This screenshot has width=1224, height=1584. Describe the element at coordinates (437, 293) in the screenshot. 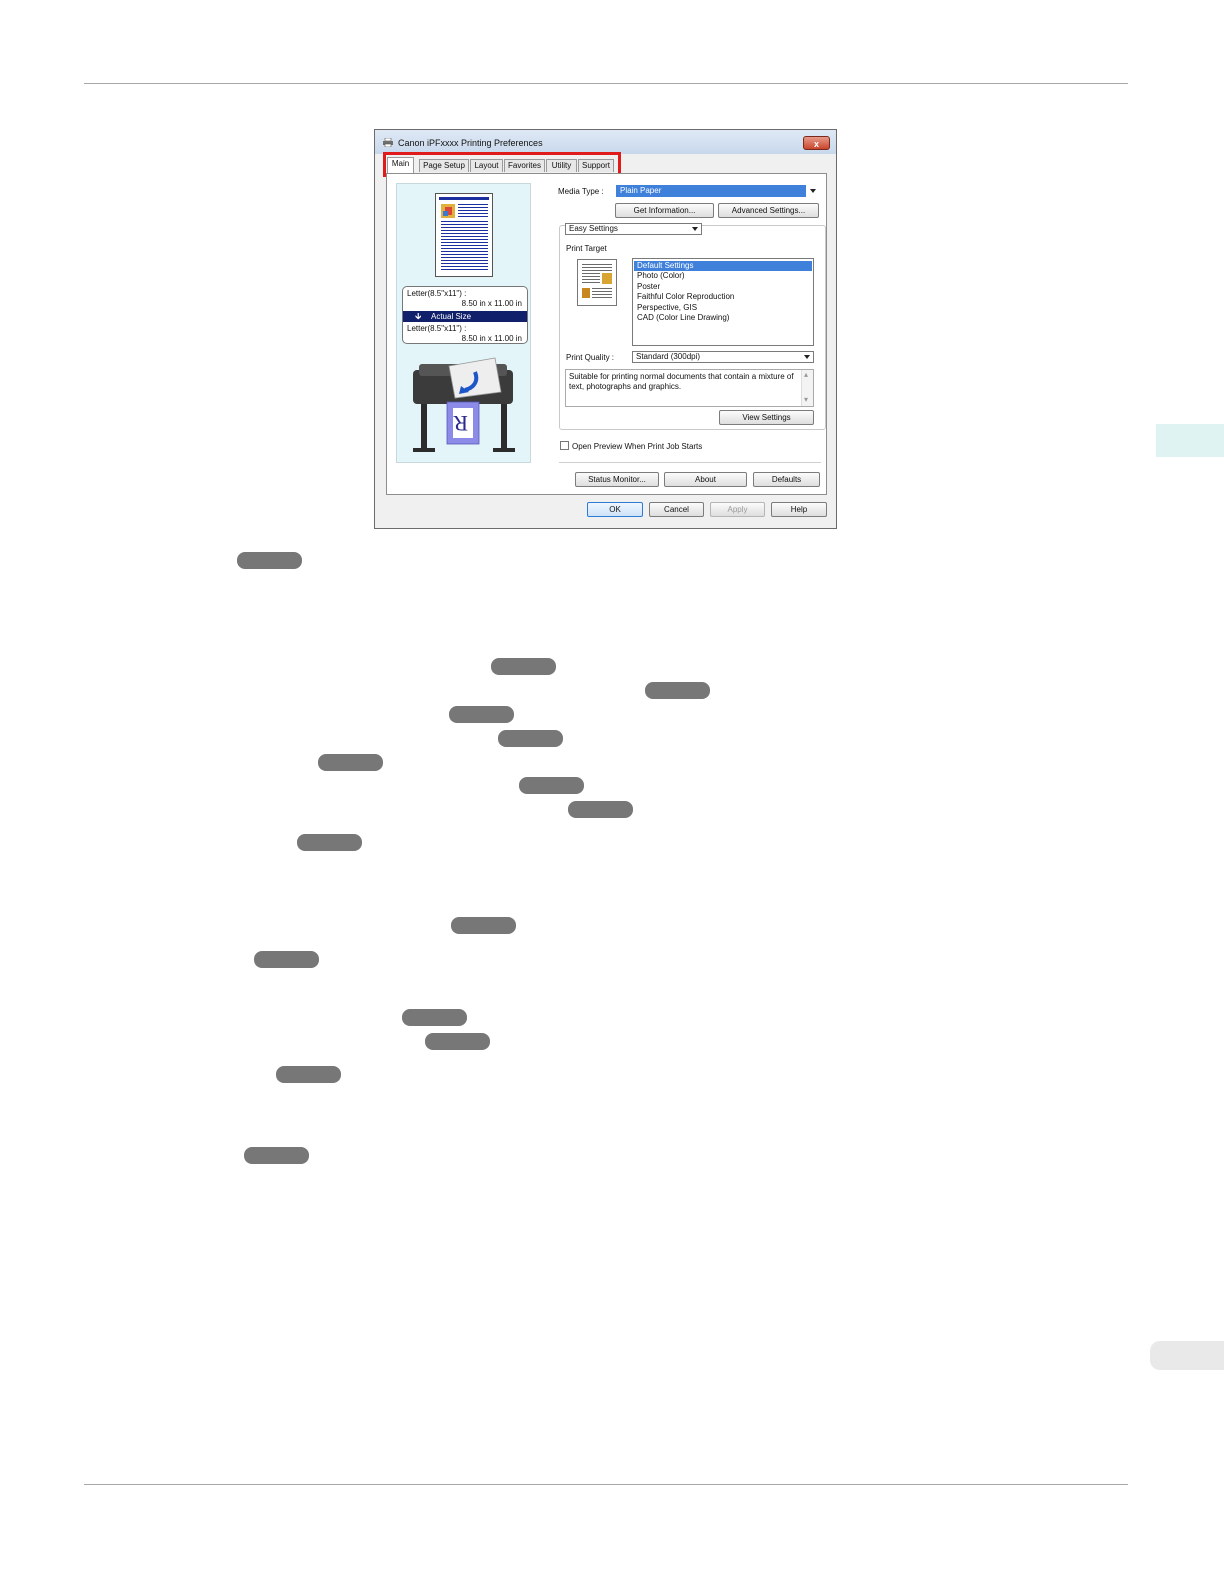

I see `original-size-label: Letter(8.5"x11") :` at that location.